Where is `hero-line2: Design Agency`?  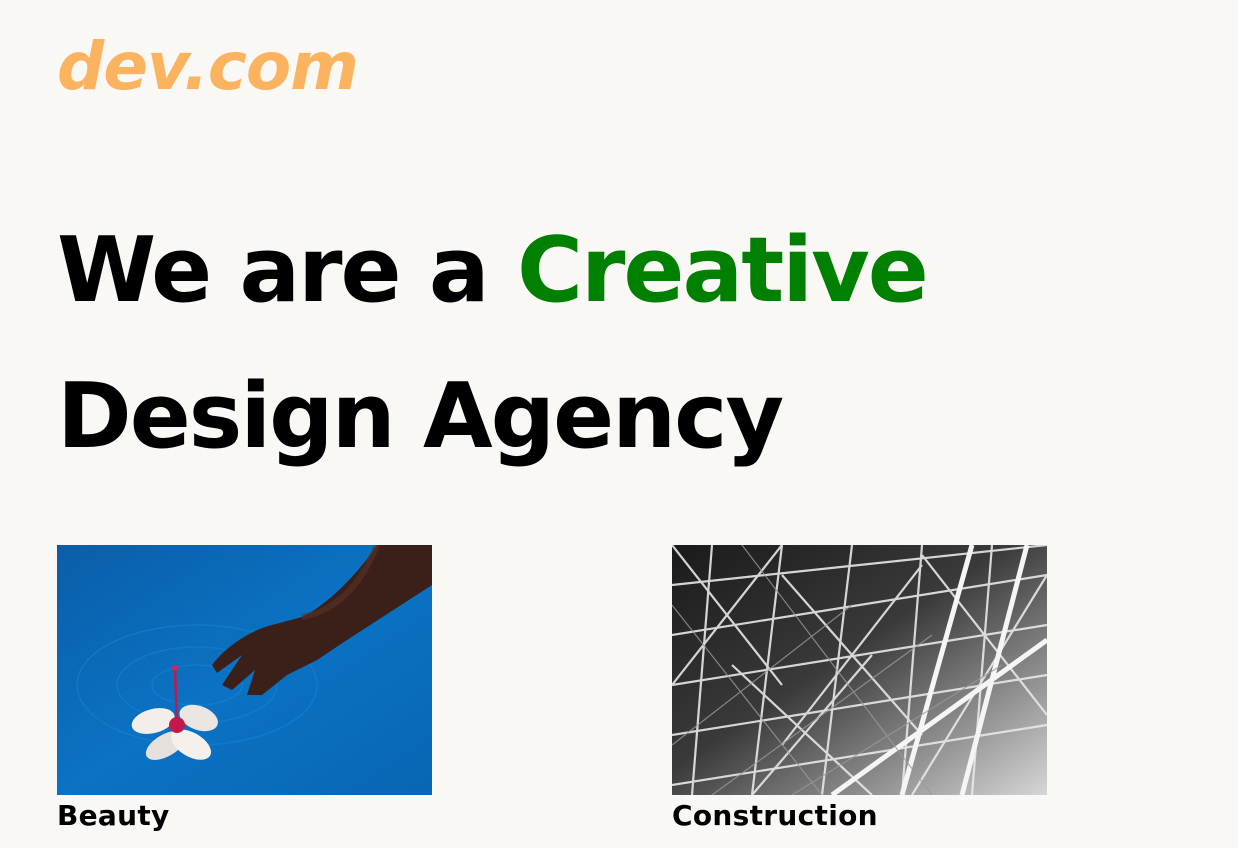 hero-line2: Design Agency is located at coordinates (420, 416).